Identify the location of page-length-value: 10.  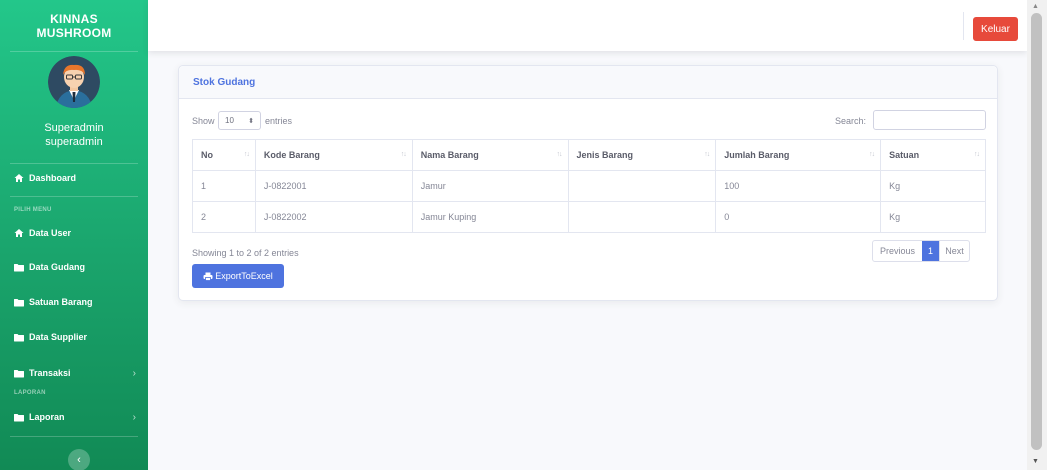
(229, 120).